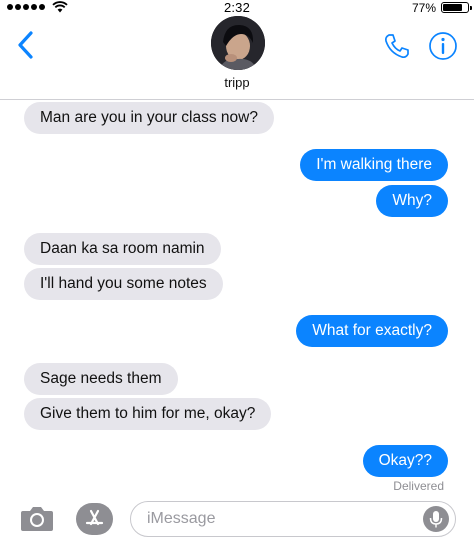  I want to click on incoming-message-bubble: Daan ka sa room namin, so click(122, 249).